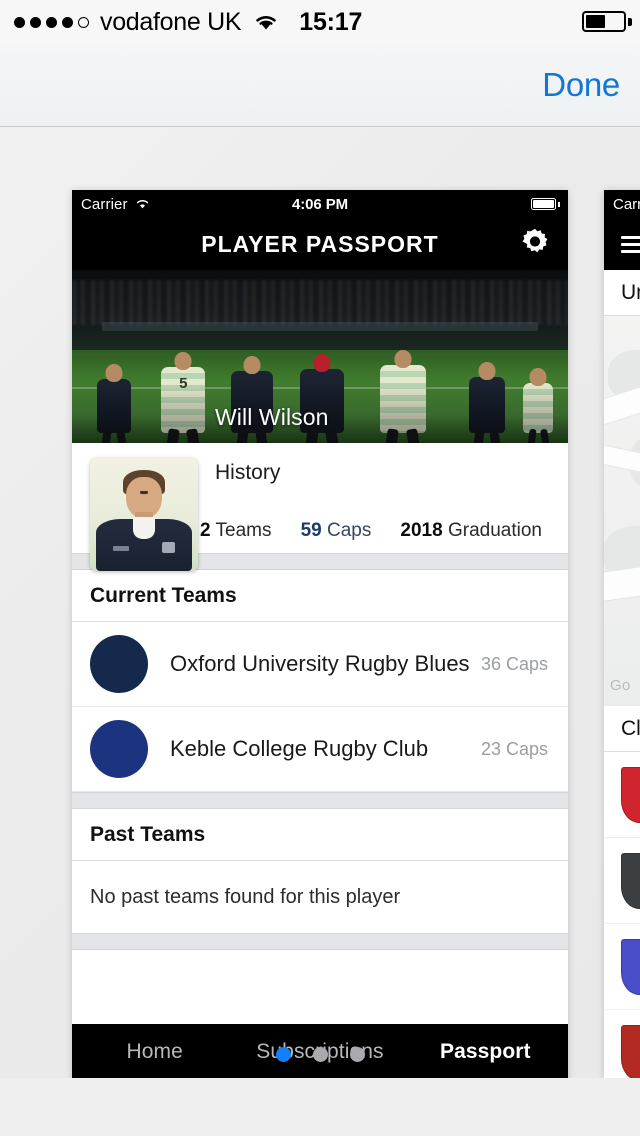 This screenshot has height=1136, width=640. I want to click on done-button: Done, so click(591, 85).